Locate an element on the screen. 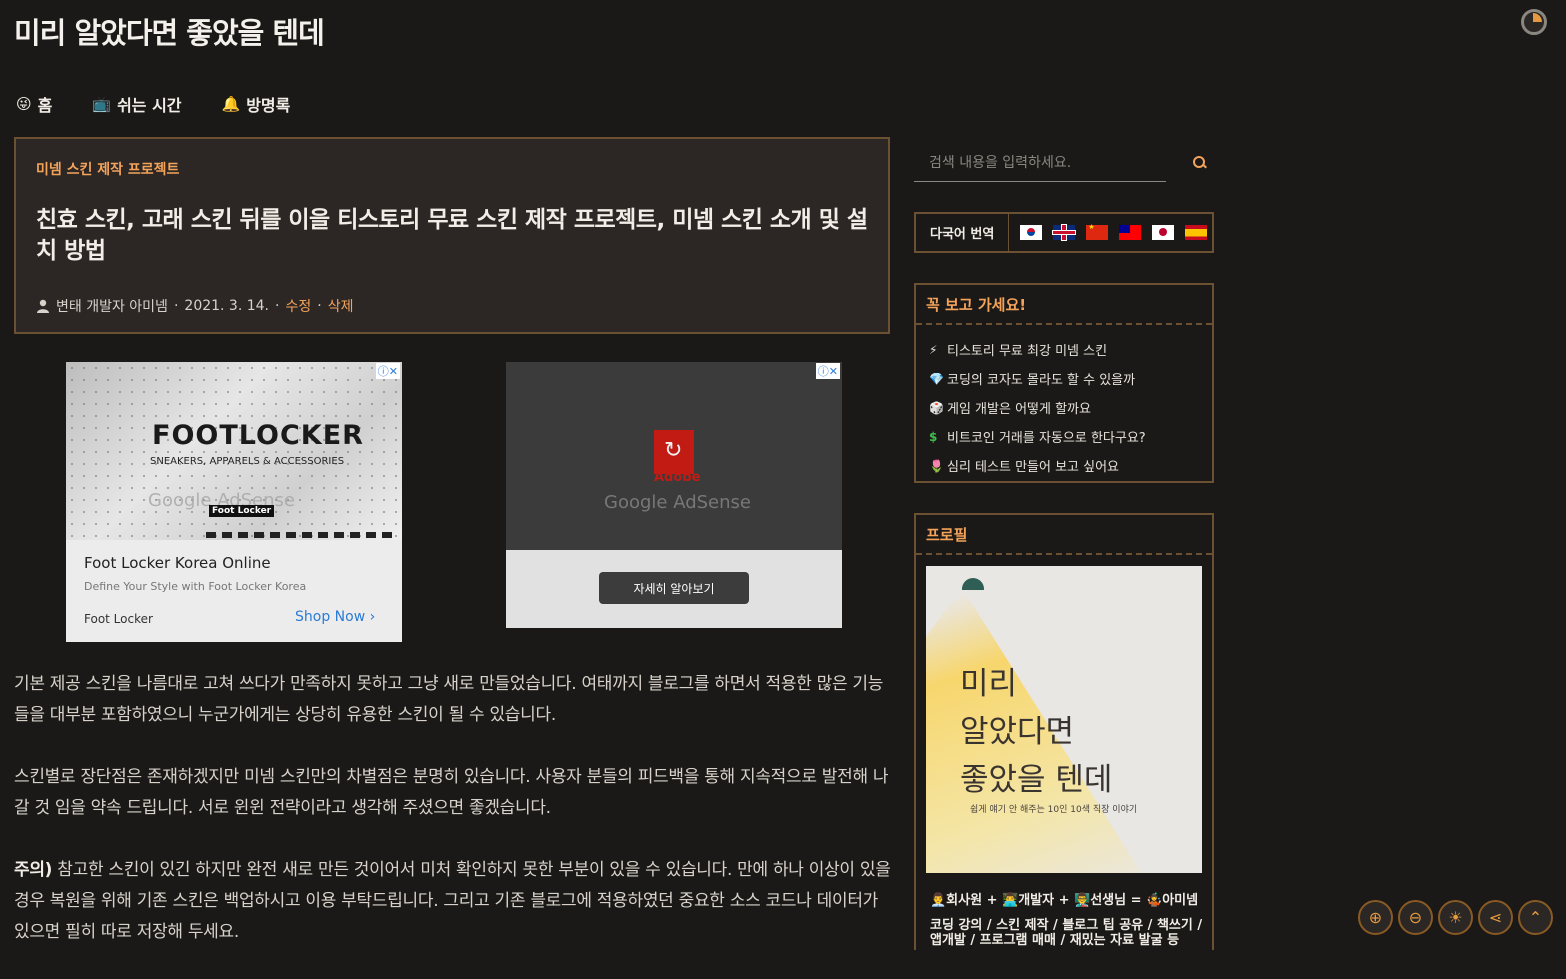 This screenshot has height=979, width=1566. flag-japanese-icon is located at coordinates (1163, 232).